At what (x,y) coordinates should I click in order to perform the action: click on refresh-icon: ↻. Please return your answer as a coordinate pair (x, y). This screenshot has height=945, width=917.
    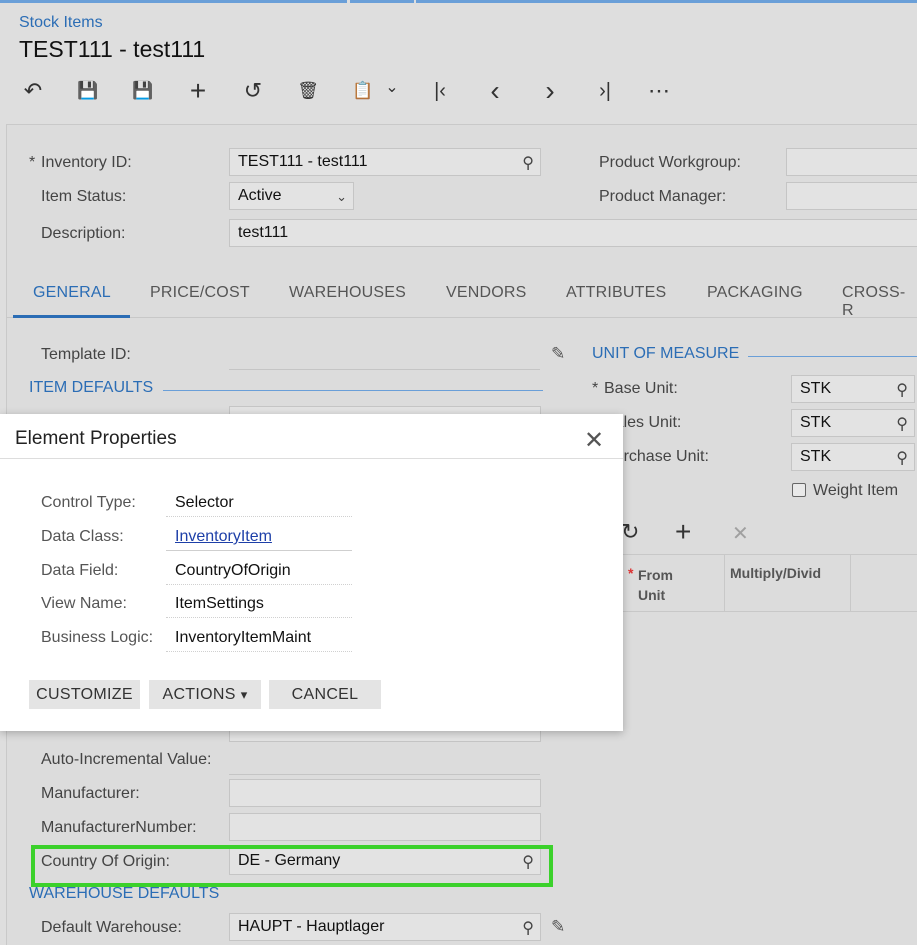
    Looking at the image, I should click on (630, 532).